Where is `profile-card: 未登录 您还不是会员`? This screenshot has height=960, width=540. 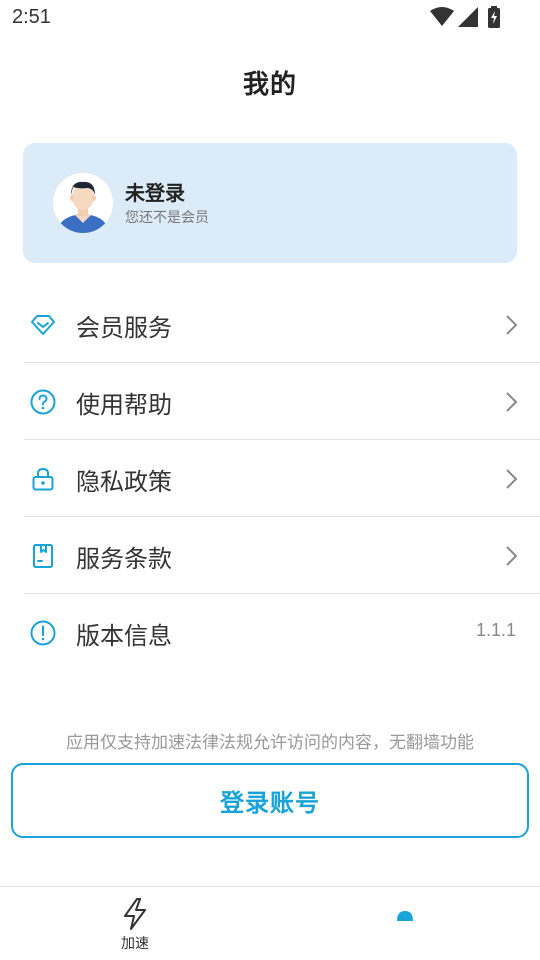
profile-card: 未登录 您还不是会员 is located at coordinates (270, 203).